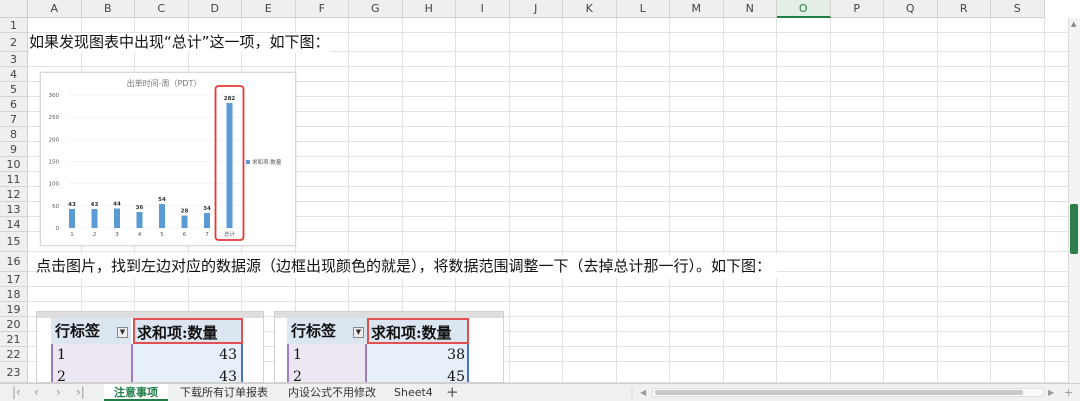 The height and width of the screenshot is (401, 1080). I want to click on column-header-n: N, so click(750, 9).